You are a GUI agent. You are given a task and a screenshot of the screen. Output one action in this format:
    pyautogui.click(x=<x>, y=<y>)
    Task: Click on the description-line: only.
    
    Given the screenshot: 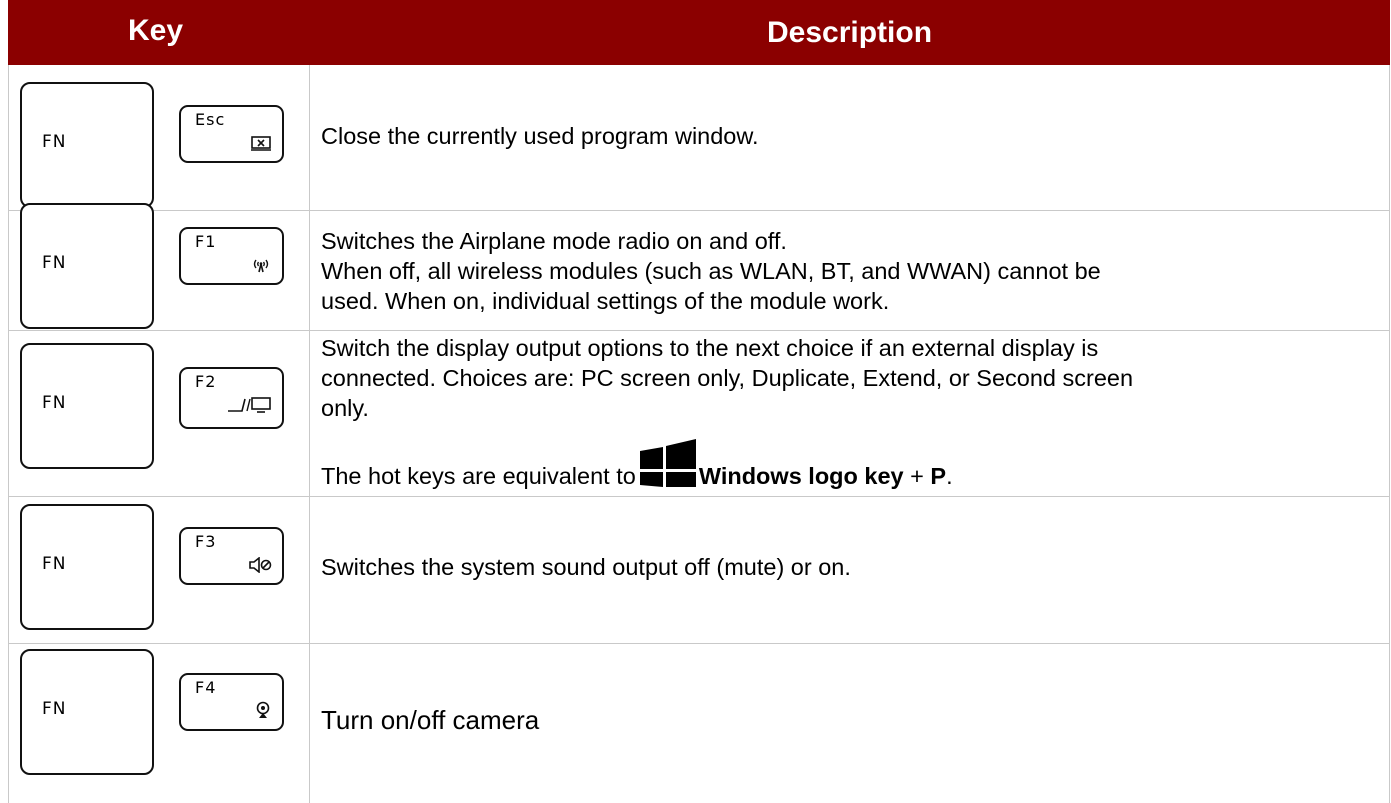 What is the action you would take?
    pyautogui.click(x=345, y=408)
    